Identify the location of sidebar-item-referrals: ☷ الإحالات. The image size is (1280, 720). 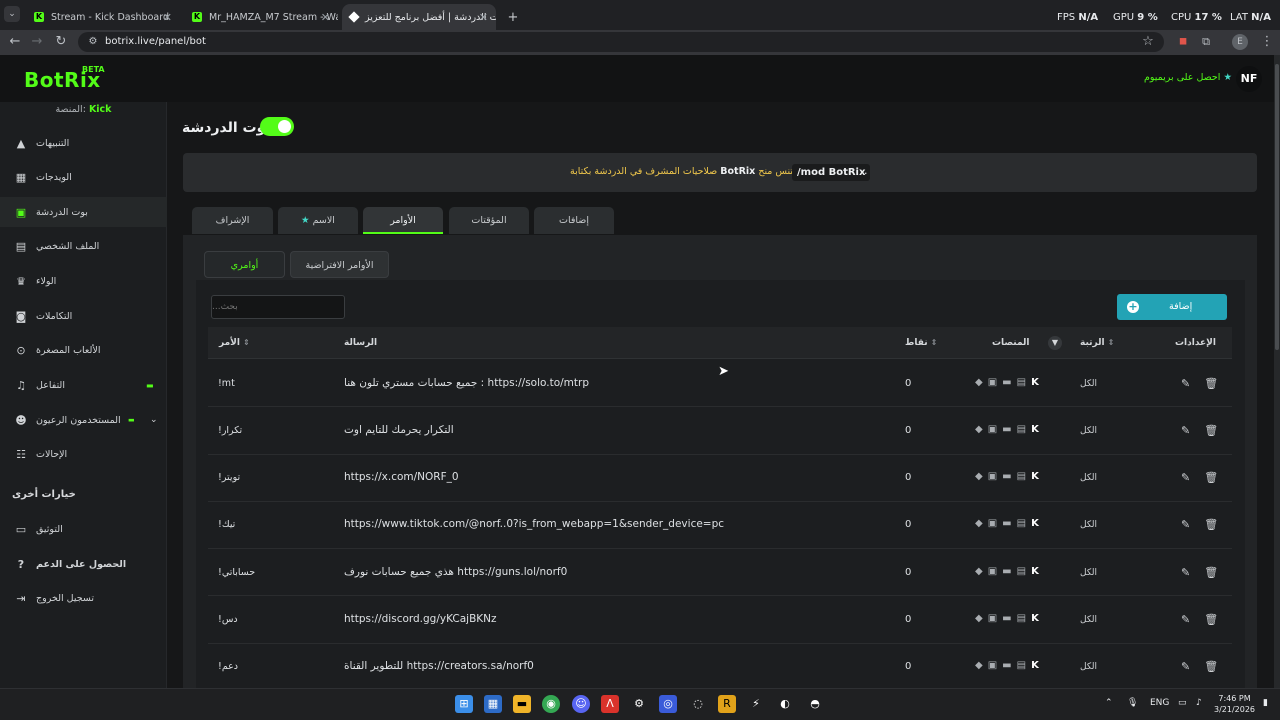
(83, 454).